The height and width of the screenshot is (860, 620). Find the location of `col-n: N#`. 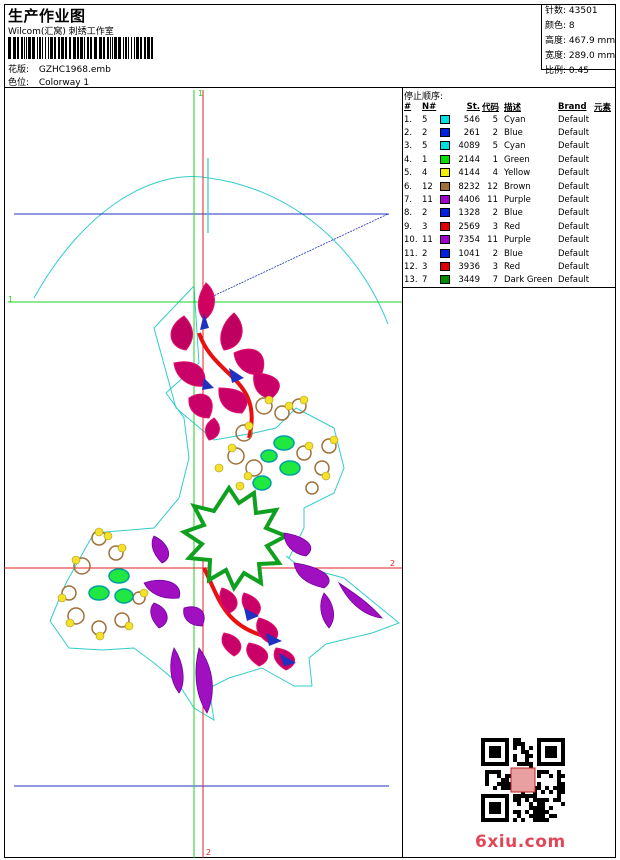

col-n: N# is located at coordinates (429, 106).